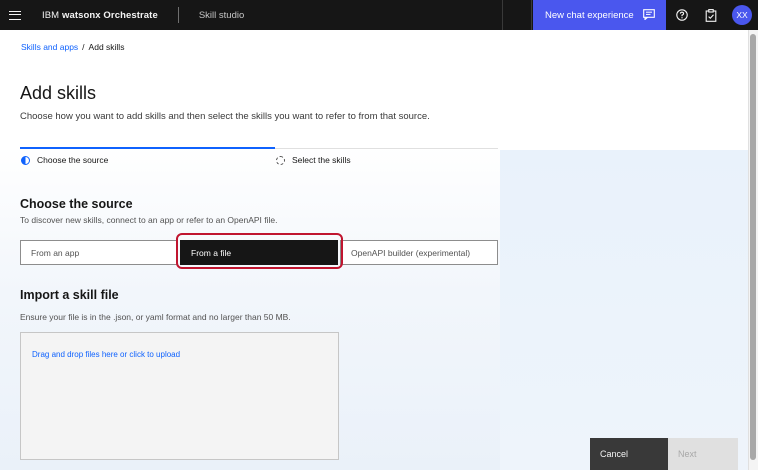 The width and height of the screenshot is (758, 470). Describe the element at coordinates (109, 15) in the screenshot. I see `brand-name: watsonx Orchestrate` at that location.